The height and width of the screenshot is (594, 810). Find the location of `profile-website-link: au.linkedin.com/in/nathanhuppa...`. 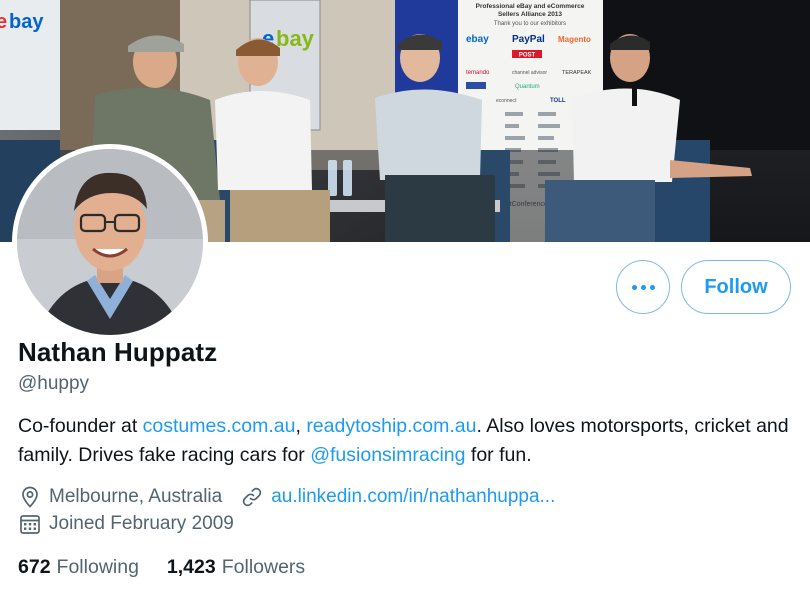

profile-website-link: au.linkedin.com/in/nathanhuppa... is located at coordinates (413, 497).